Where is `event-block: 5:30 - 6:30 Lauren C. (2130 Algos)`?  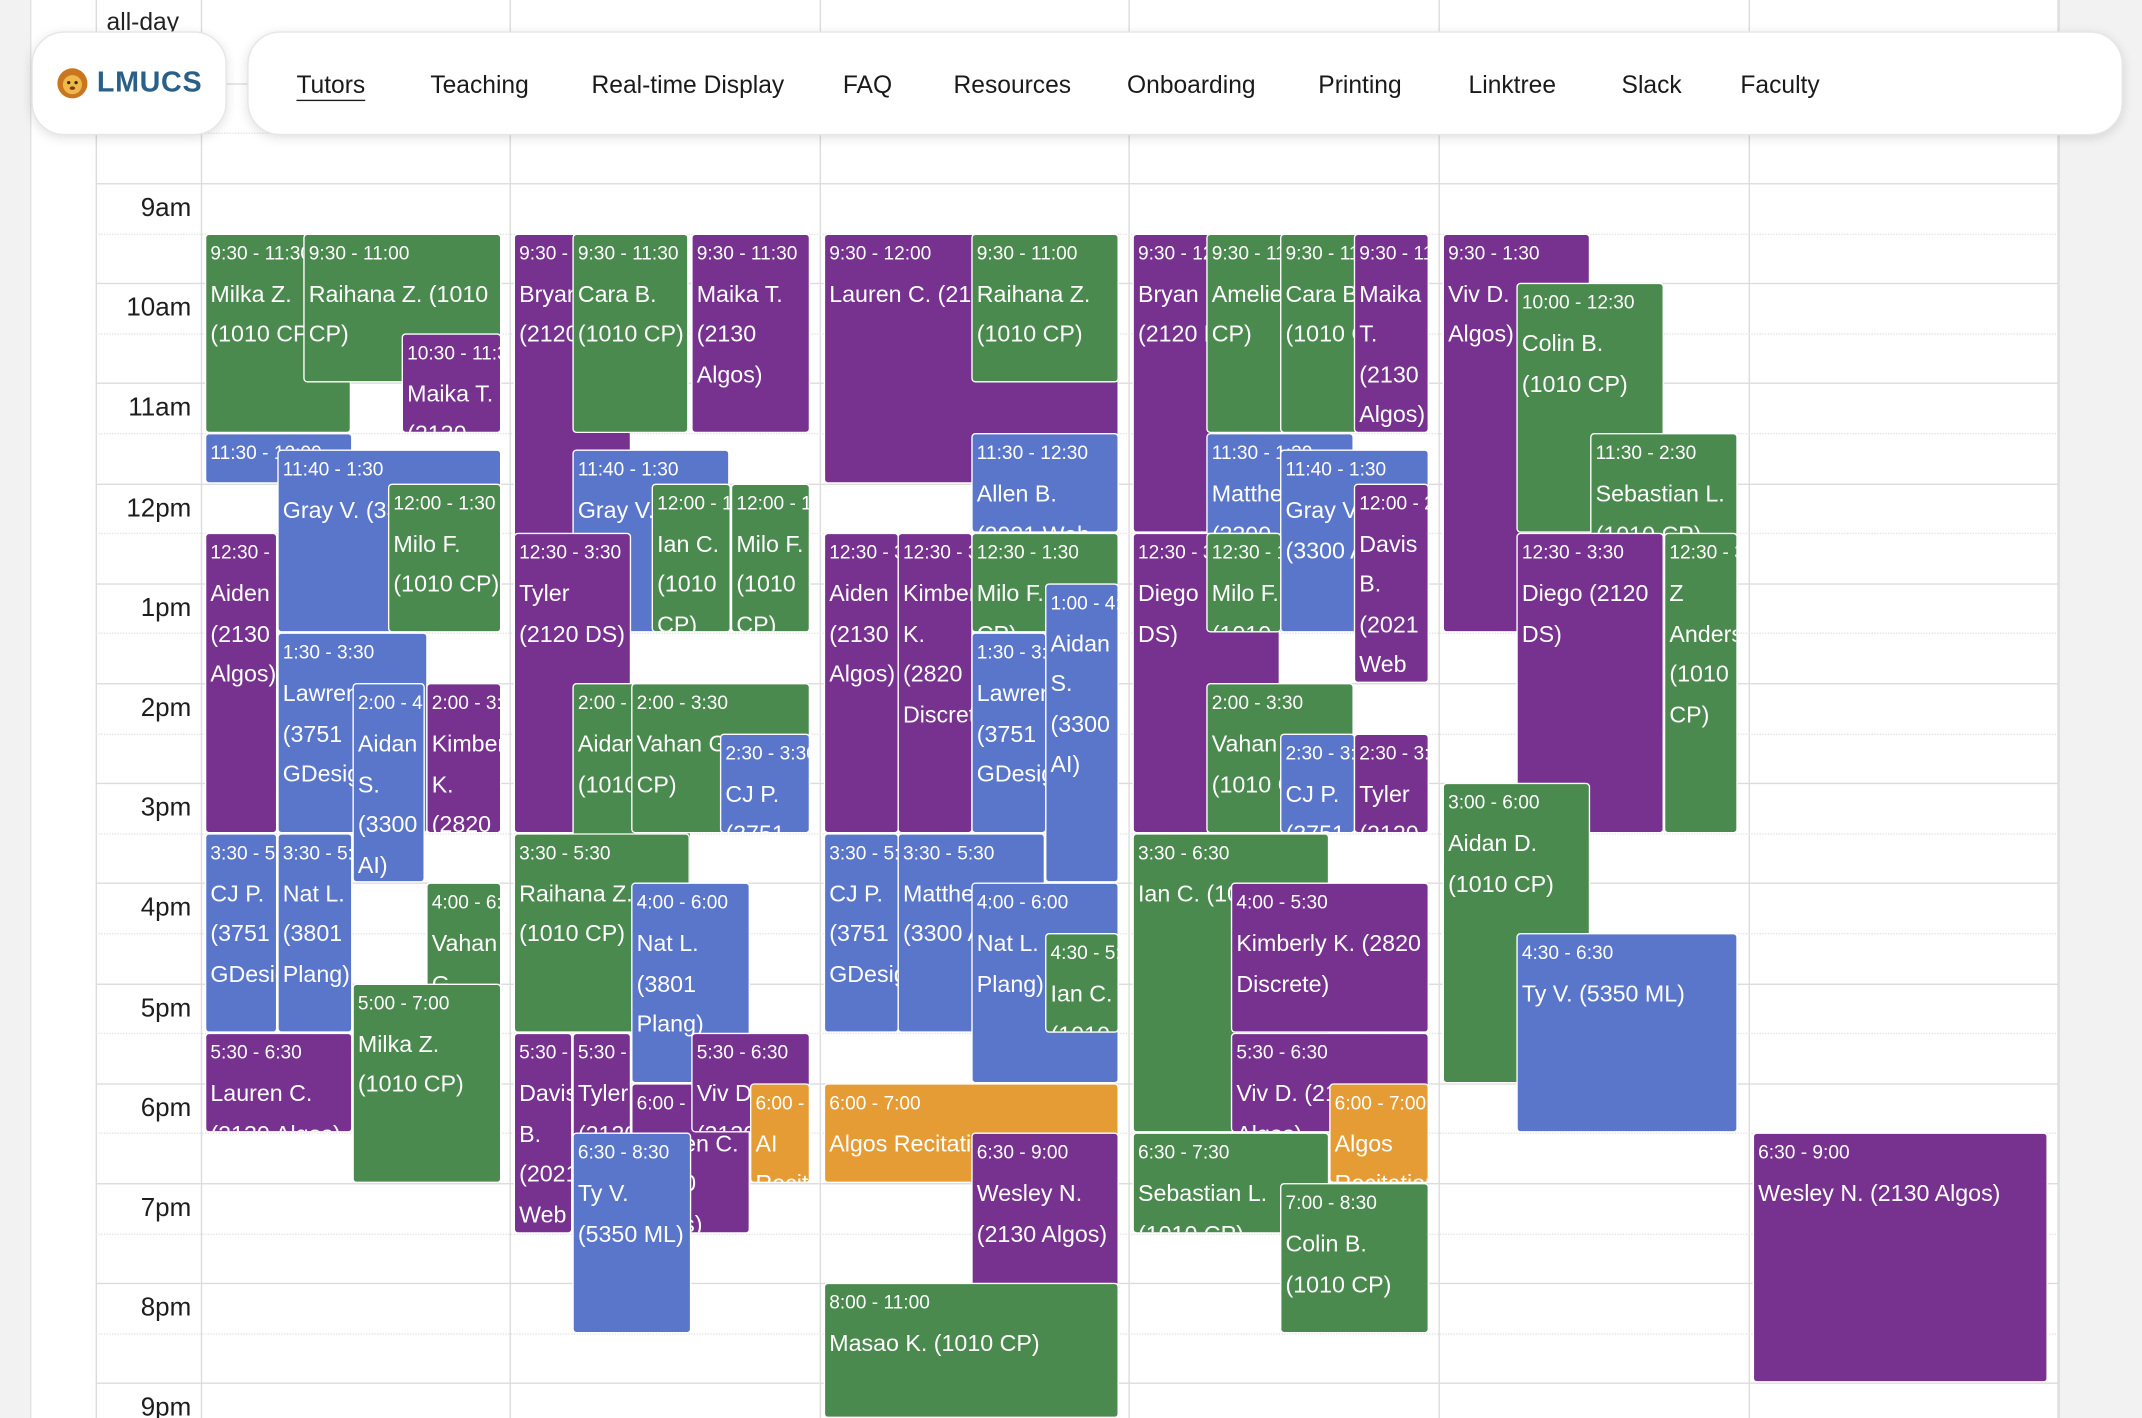
event-block: 5:30 - 6:30 Lauren C. (2130 Algos) is located at coordinates (278, 1083).